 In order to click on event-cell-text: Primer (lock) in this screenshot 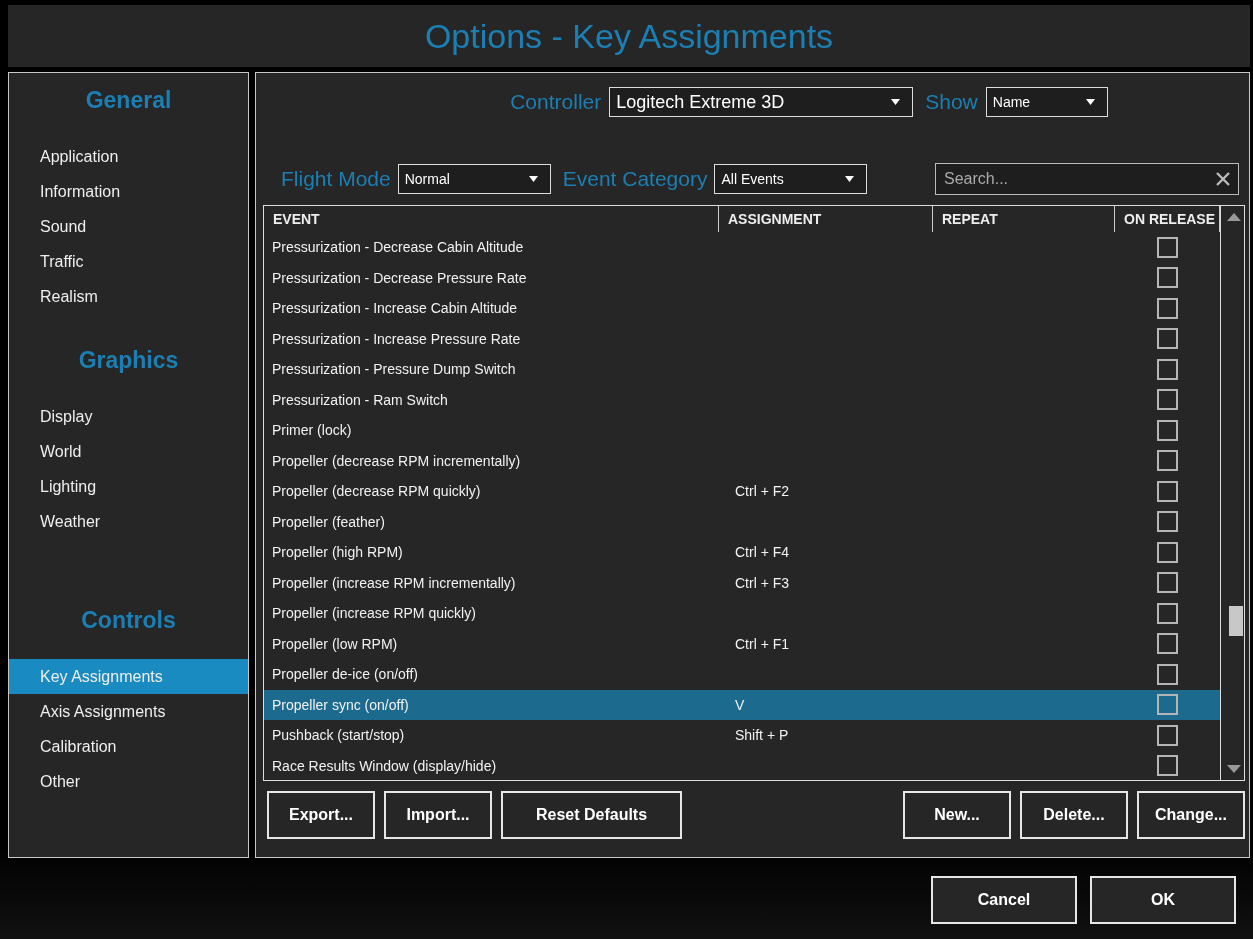, I will do `click(312, 430)`.